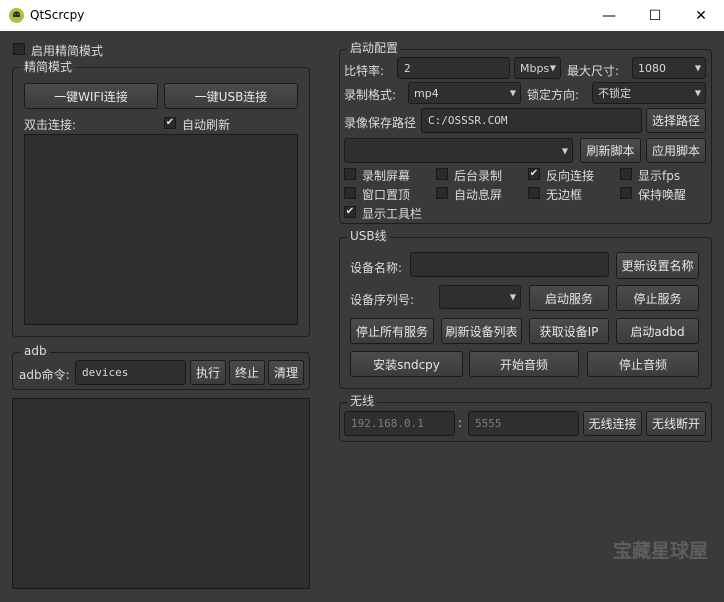 The width and height of the screenshot is (724, 602). I want to click on double-click-label: 双击连接:, so click(50, 125).